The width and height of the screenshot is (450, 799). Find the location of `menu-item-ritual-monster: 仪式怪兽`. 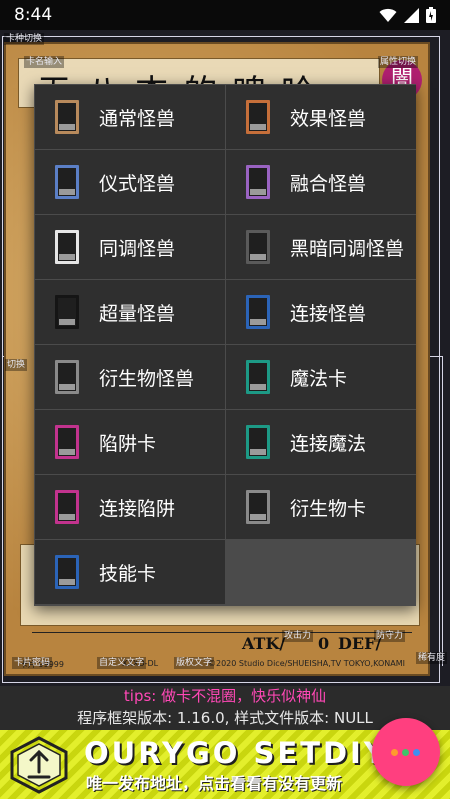

menu-item-ritual-monster: 仪式怪兽 is located at coordinates (130, 182).